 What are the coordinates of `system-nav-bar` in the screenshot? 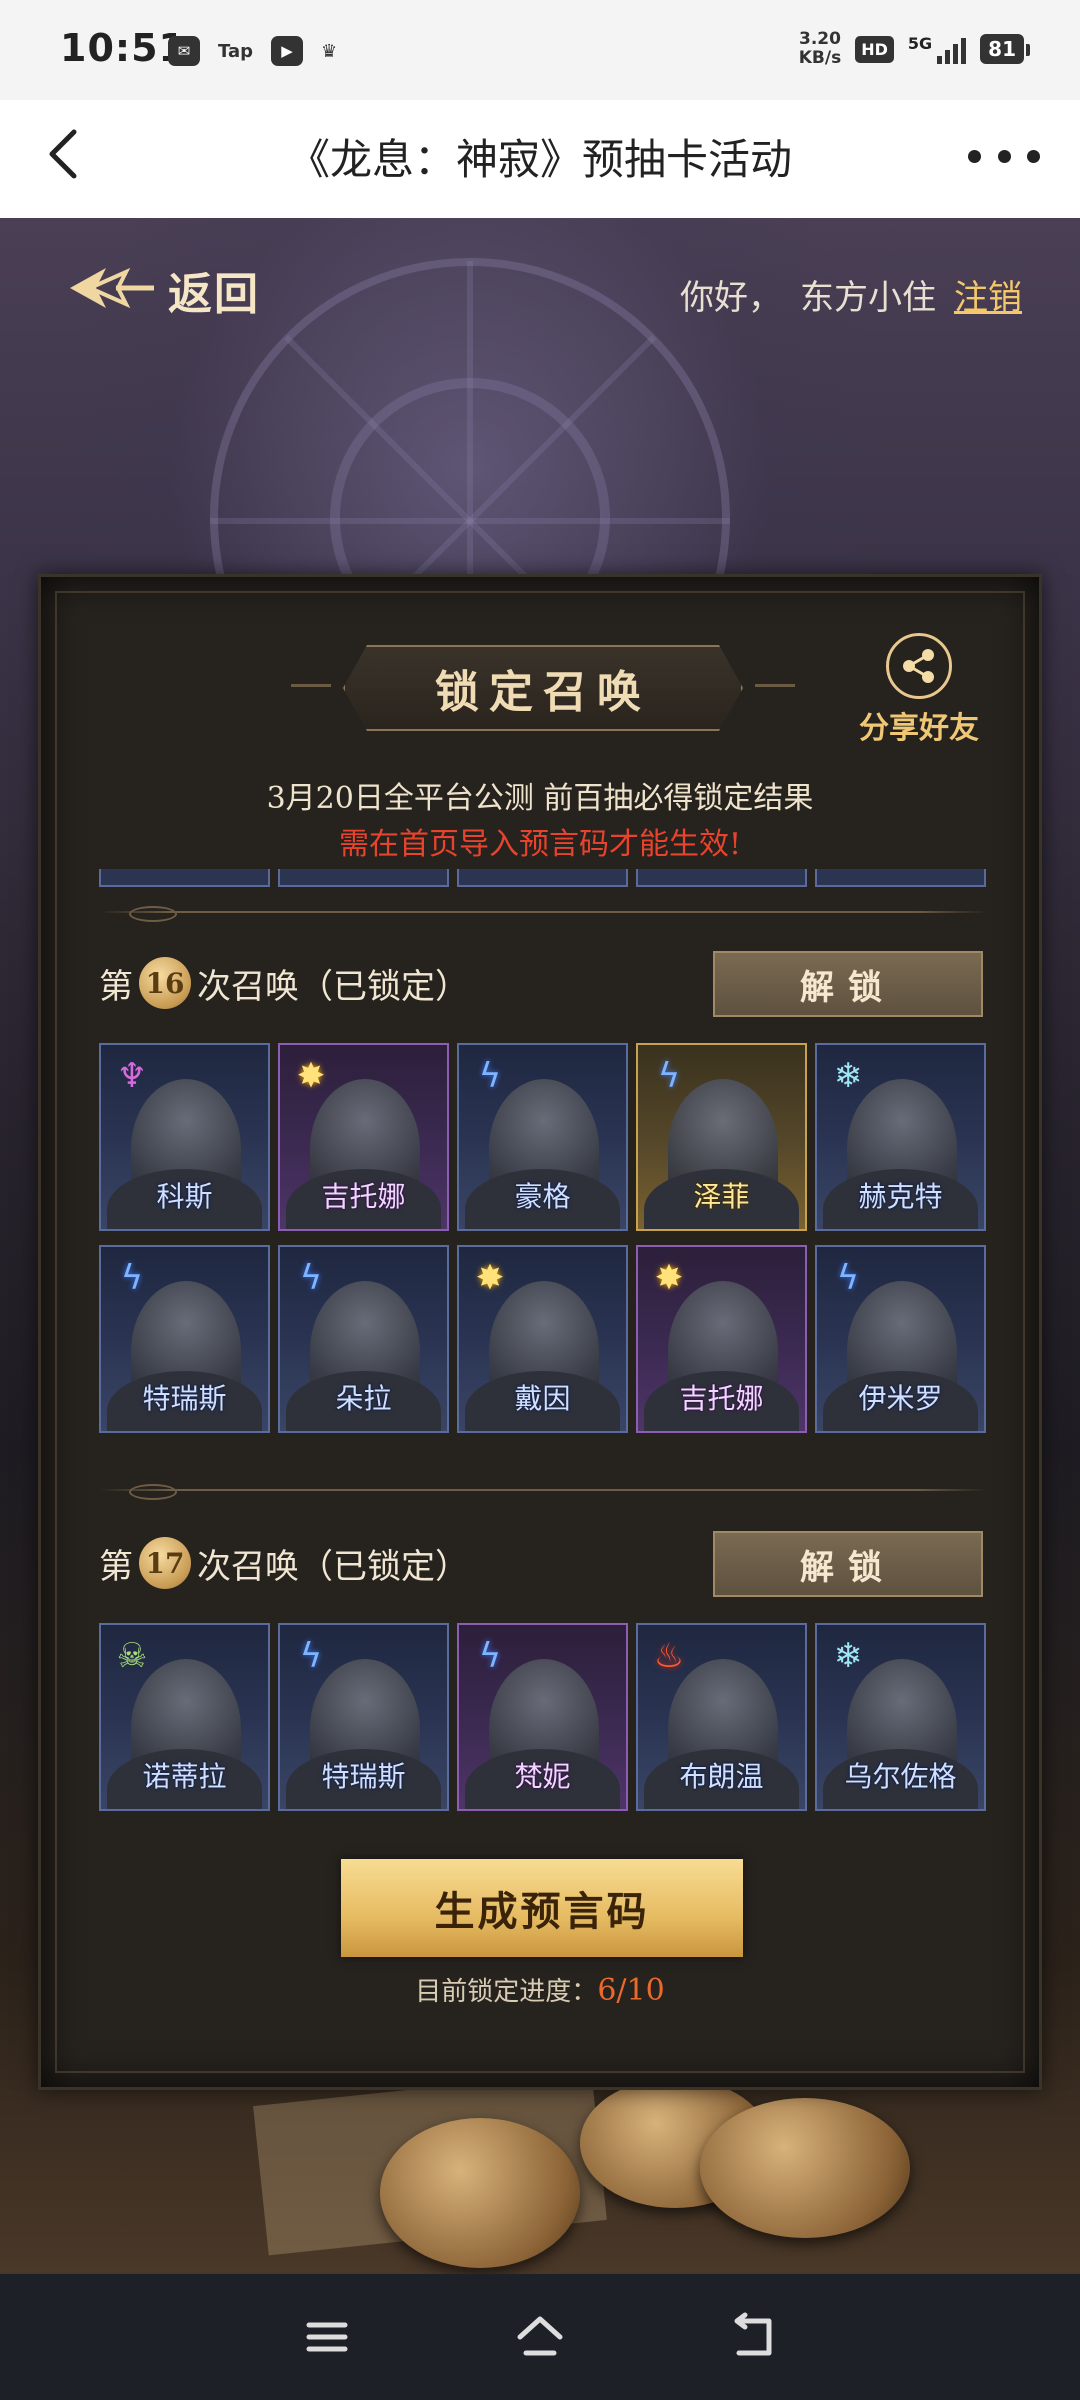 It's located at (540, 2337).